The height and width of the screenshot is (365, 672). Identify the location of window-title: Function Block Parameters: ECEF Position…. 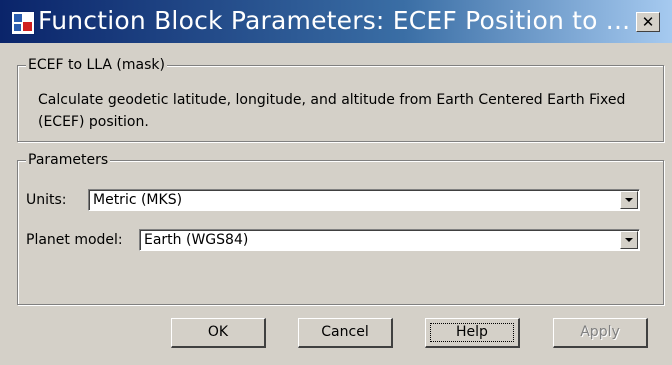
(334, 20).